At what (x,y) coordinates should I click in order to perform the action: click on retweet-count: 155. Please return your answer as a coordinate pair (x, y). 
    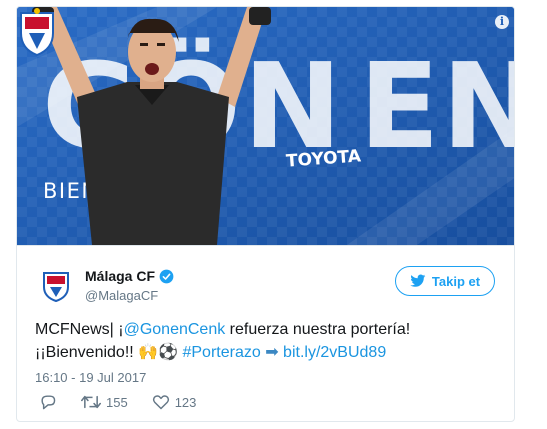
    Looking at the image, I should click on (117, 402).